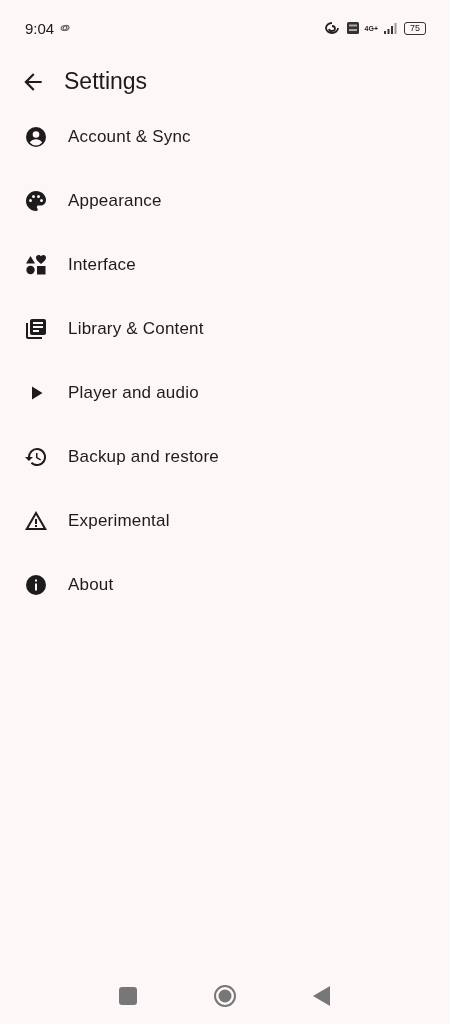 This screenshot has width=450, height=1024. I want to click on link-icon, so click(65, 28).